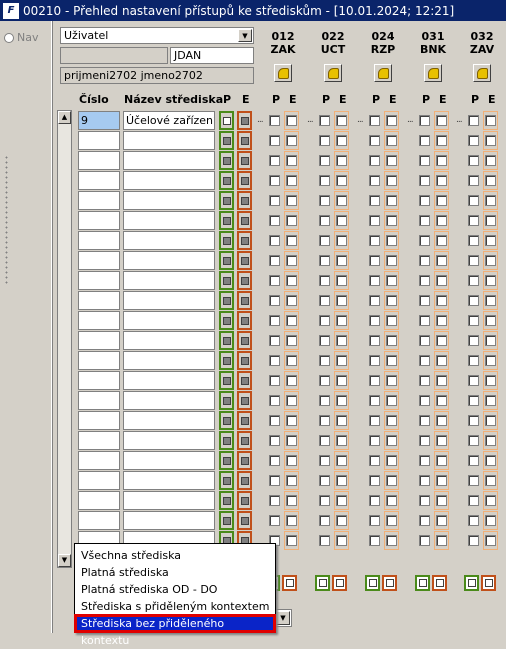 The height and width of the screenshot is (649, 506). I want to click on summary-e-checkbox, so click(289, 583).